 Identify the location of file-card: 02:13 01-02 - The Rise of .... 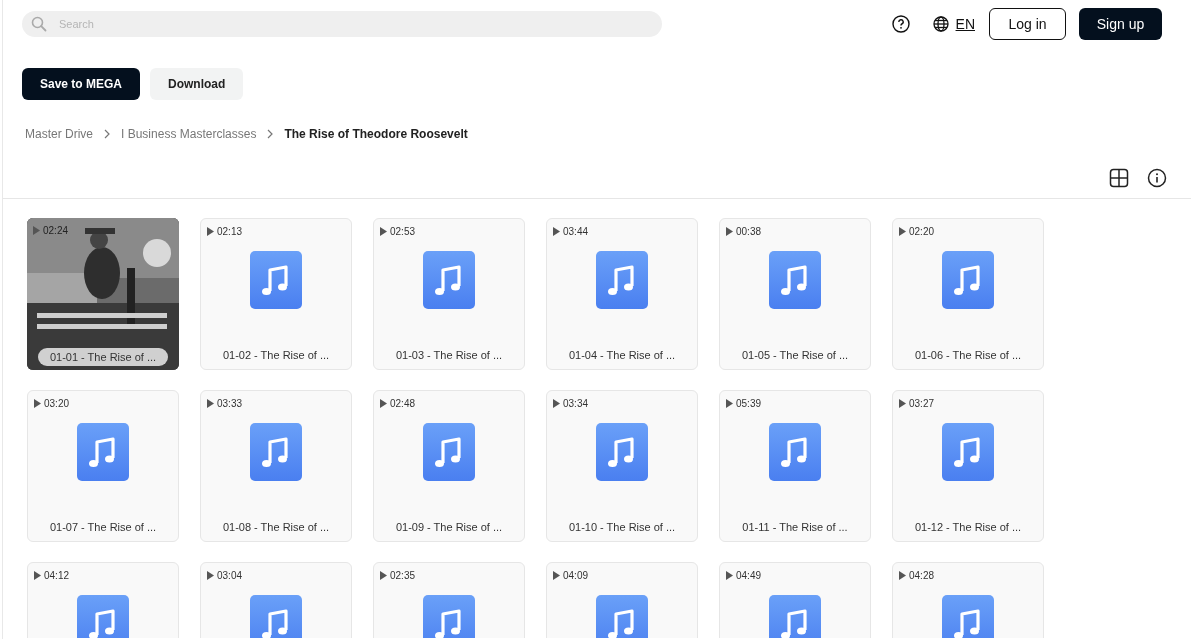
(276, 294).